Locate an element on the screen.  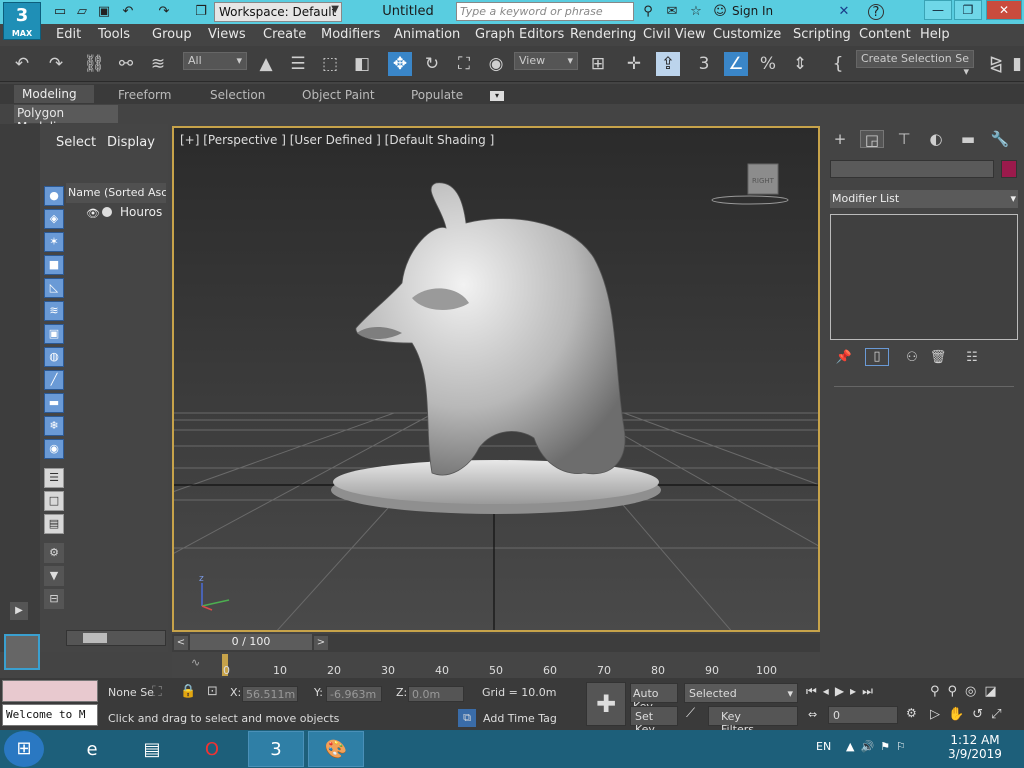
opera-browser-icon: O is located at coordinates (212, 749).